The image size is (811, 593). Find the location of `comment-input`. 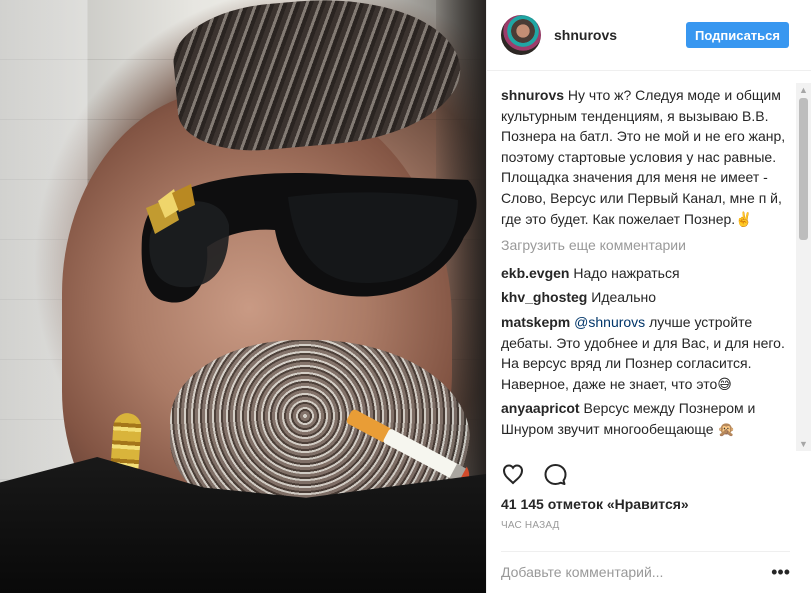

comment-input is located at coordinates (635, 571).